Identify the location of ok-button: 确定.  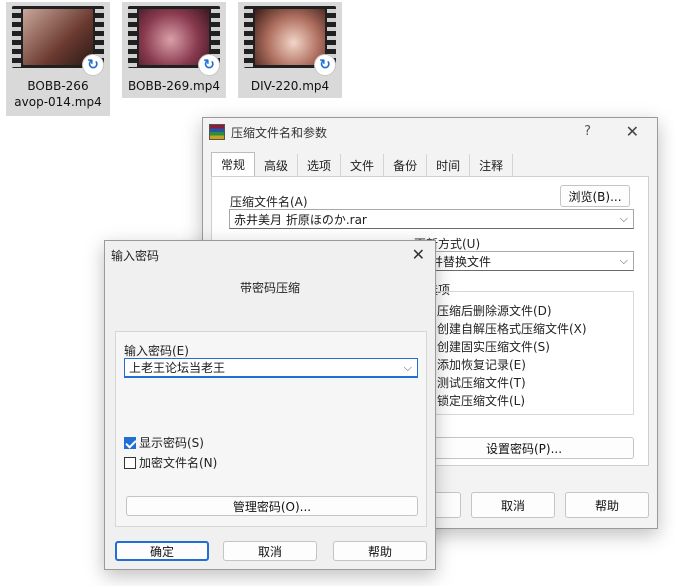
(162, 551).